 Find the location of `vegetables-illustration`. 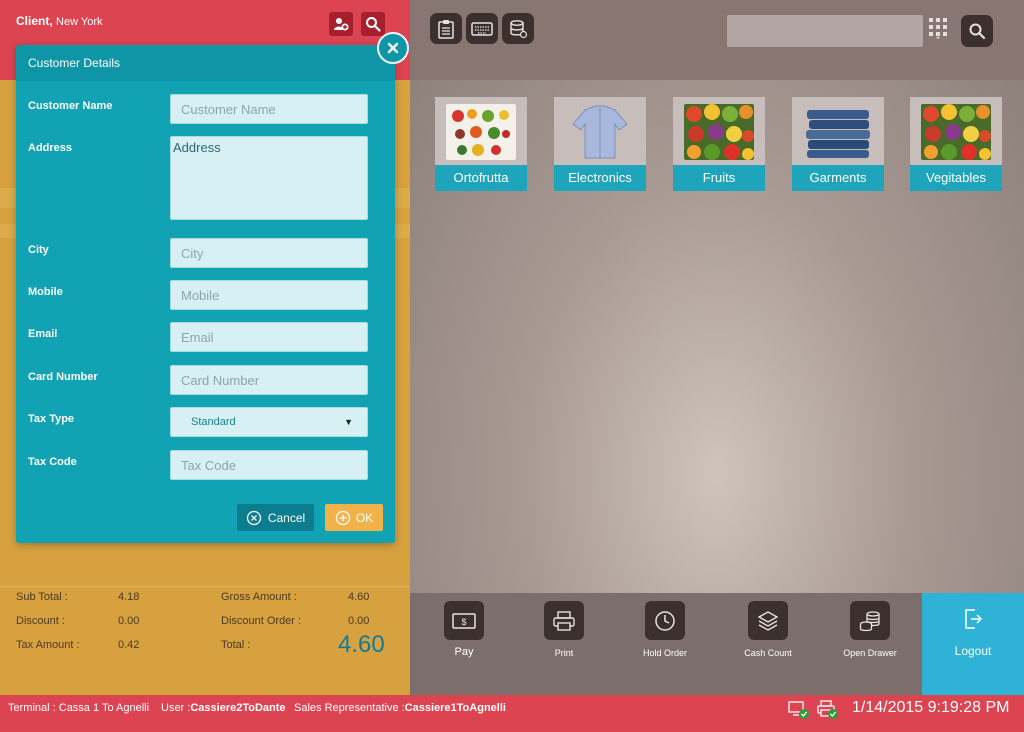

vegetables-illustration is located at coordinates (957, 132).